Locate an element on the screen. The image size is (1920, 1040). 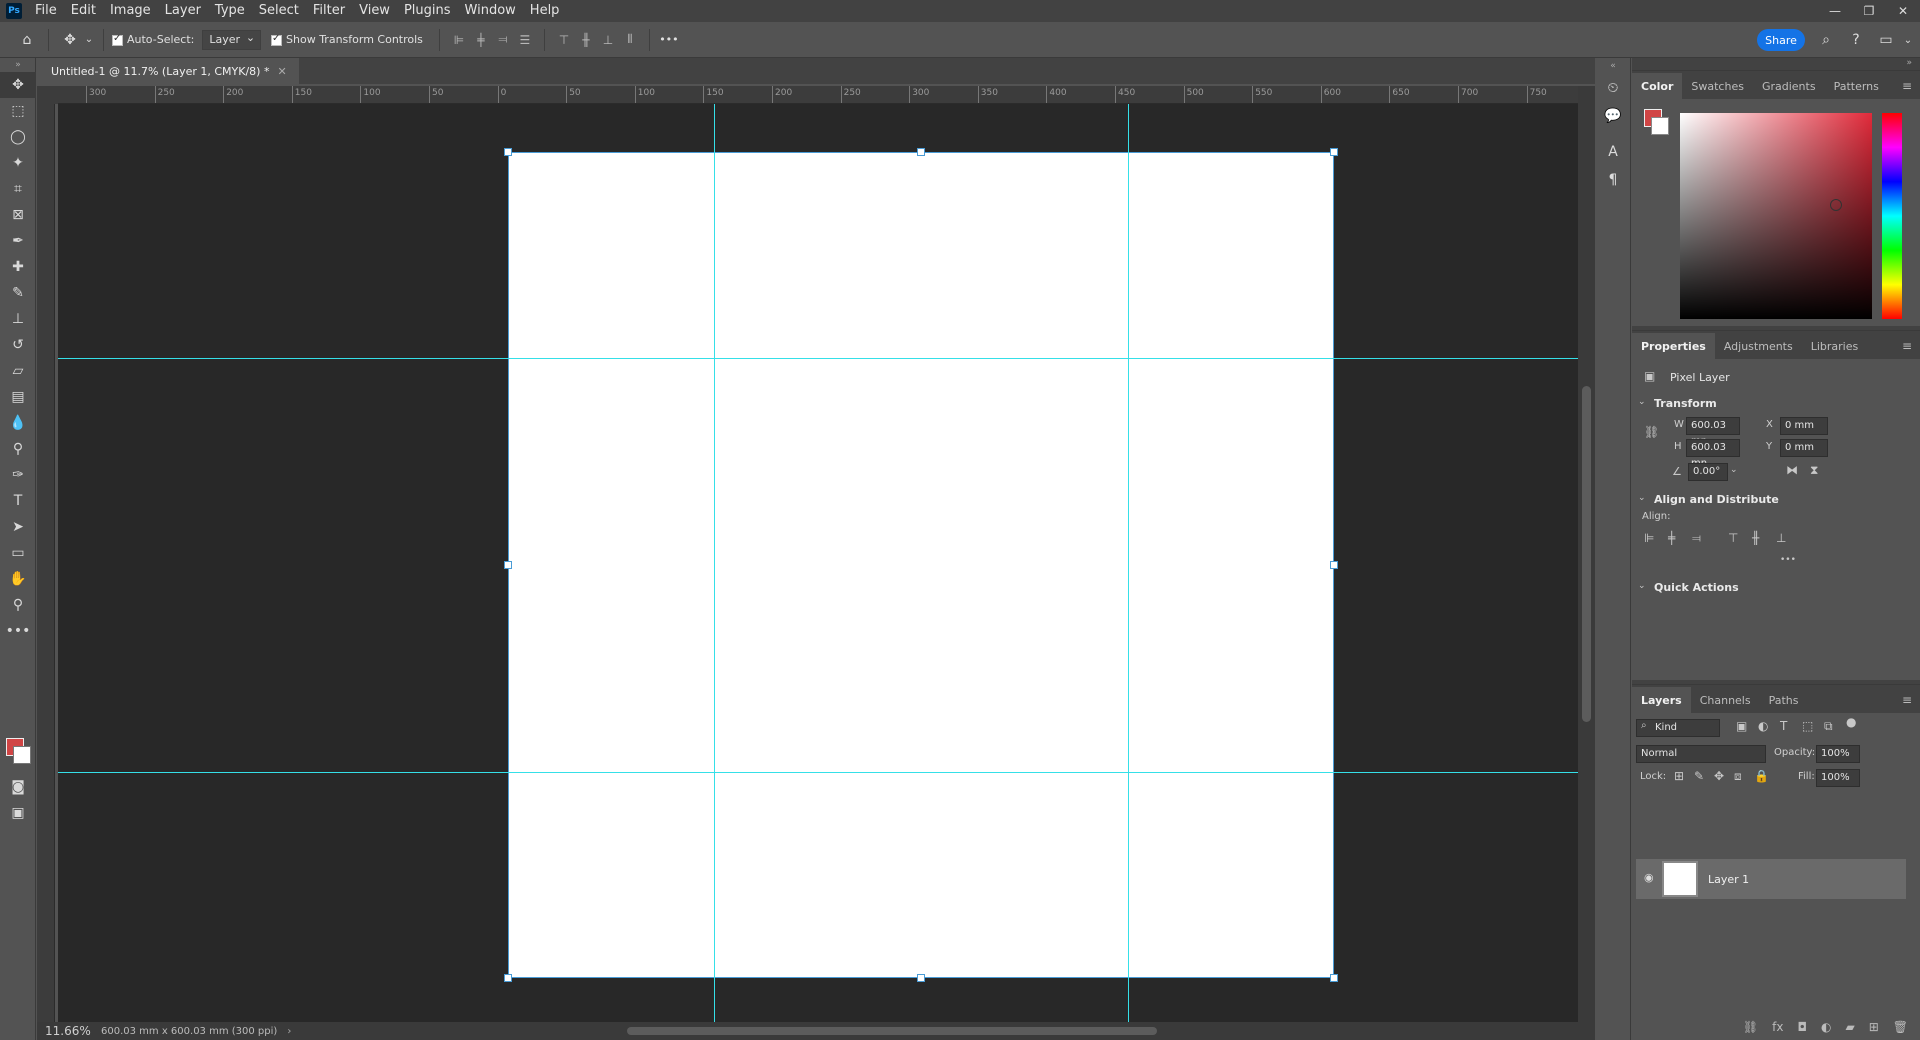
quick-actions-title: Quick Actions is located at coordinates (1696, 587).